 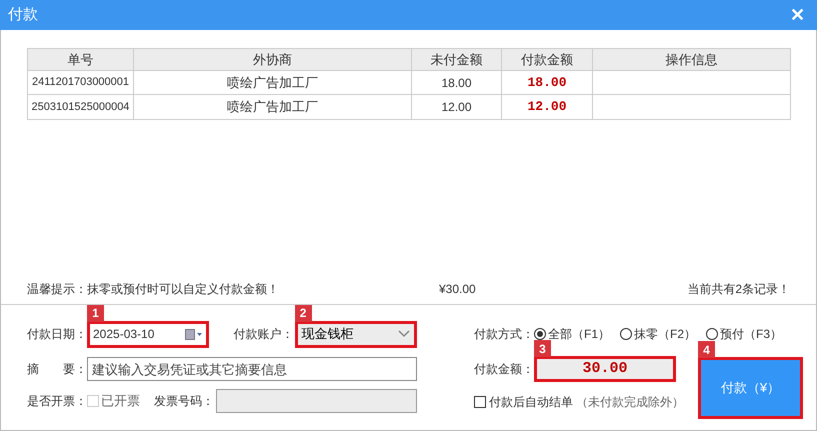 I want to click on account-dropdown: 现金钱柜, so click(x=356, y=334).